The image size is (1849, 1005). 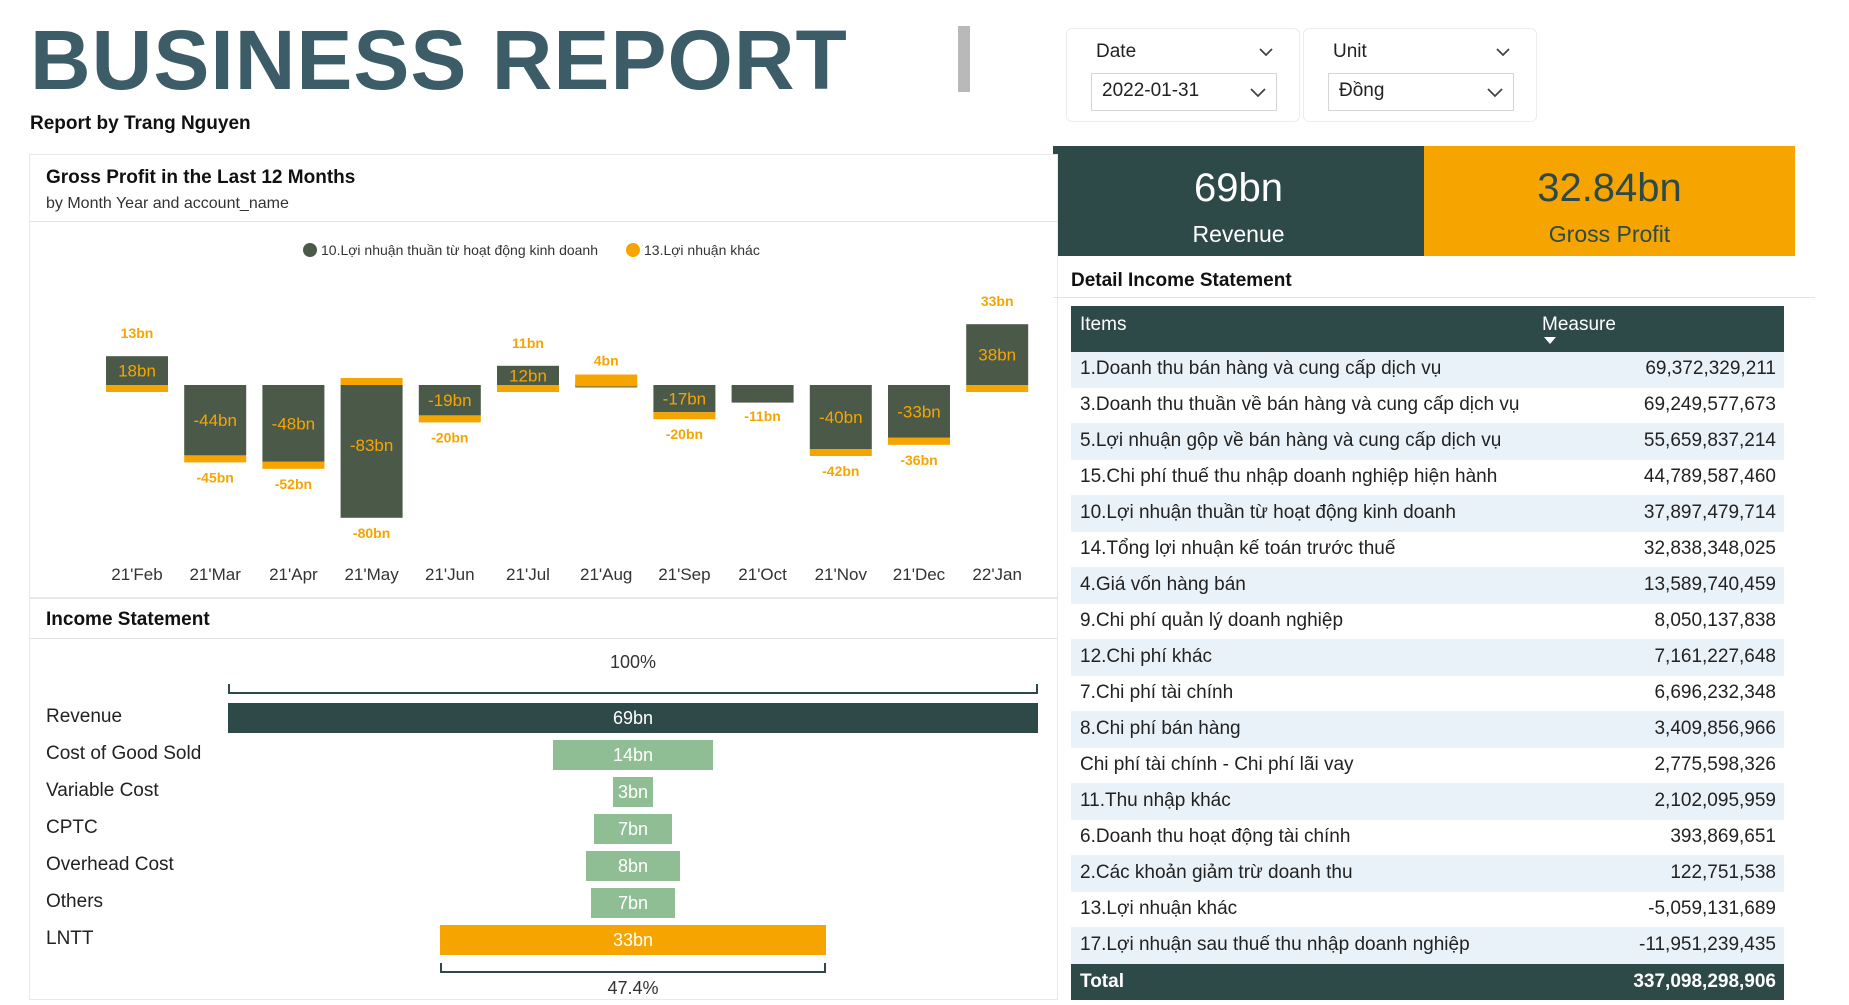 I want to click on row-item: 7.Chi phí tài chính, so click(x=1157, y=692).